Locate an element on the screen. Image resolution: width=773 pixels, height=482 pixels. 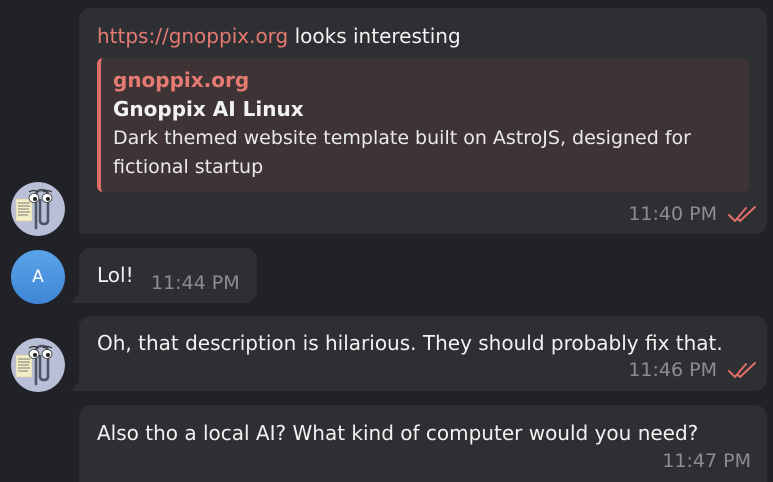
message-text-body: looks interesting is located at coordinates (374, 36).